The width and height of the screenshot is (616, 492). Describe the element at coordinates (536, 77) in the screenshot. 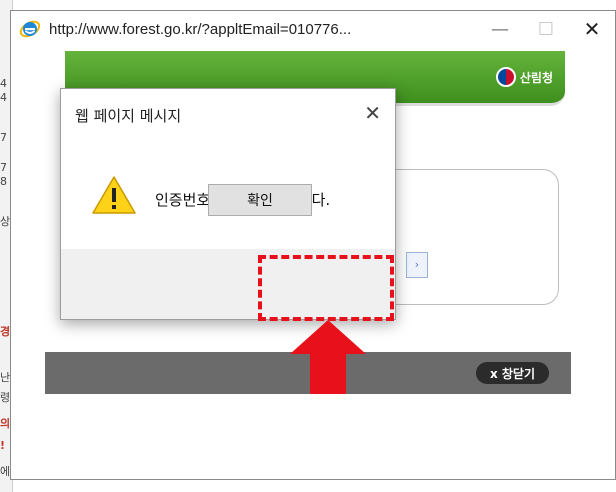

I see `kfs-logo-text: 산림청` at that location.